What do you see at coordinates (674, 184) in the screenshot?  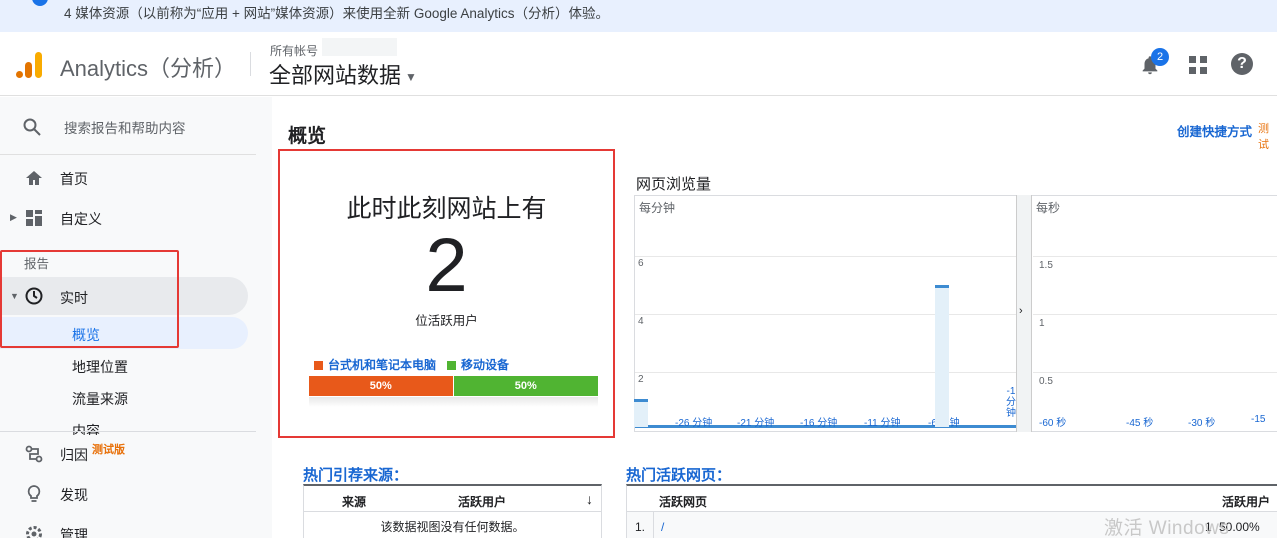 I see `pageviews-title: 网页浏览量` at bounding box center [674, 184].